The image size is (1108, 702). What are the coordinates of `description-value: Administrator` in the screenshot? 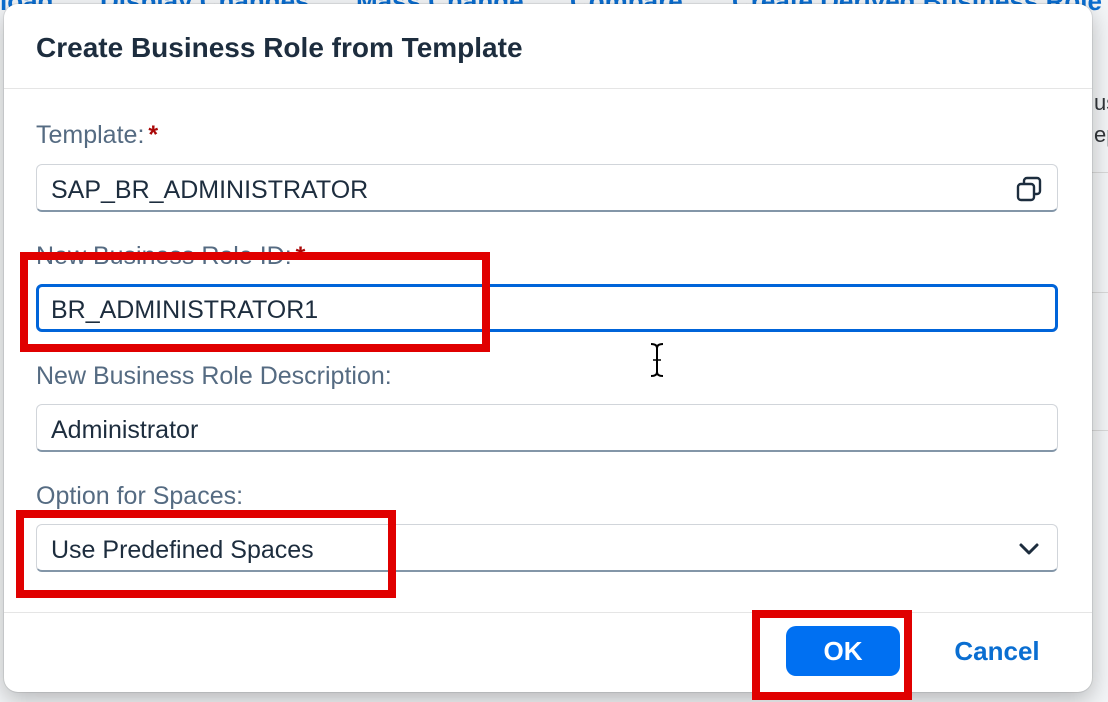 It's located at (125, 430).